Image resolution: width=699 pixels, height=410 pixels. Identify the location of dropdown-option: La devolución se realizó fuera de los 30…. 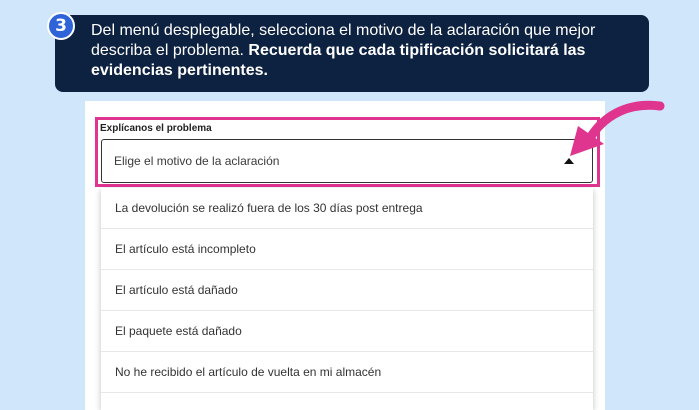
(347, 208).